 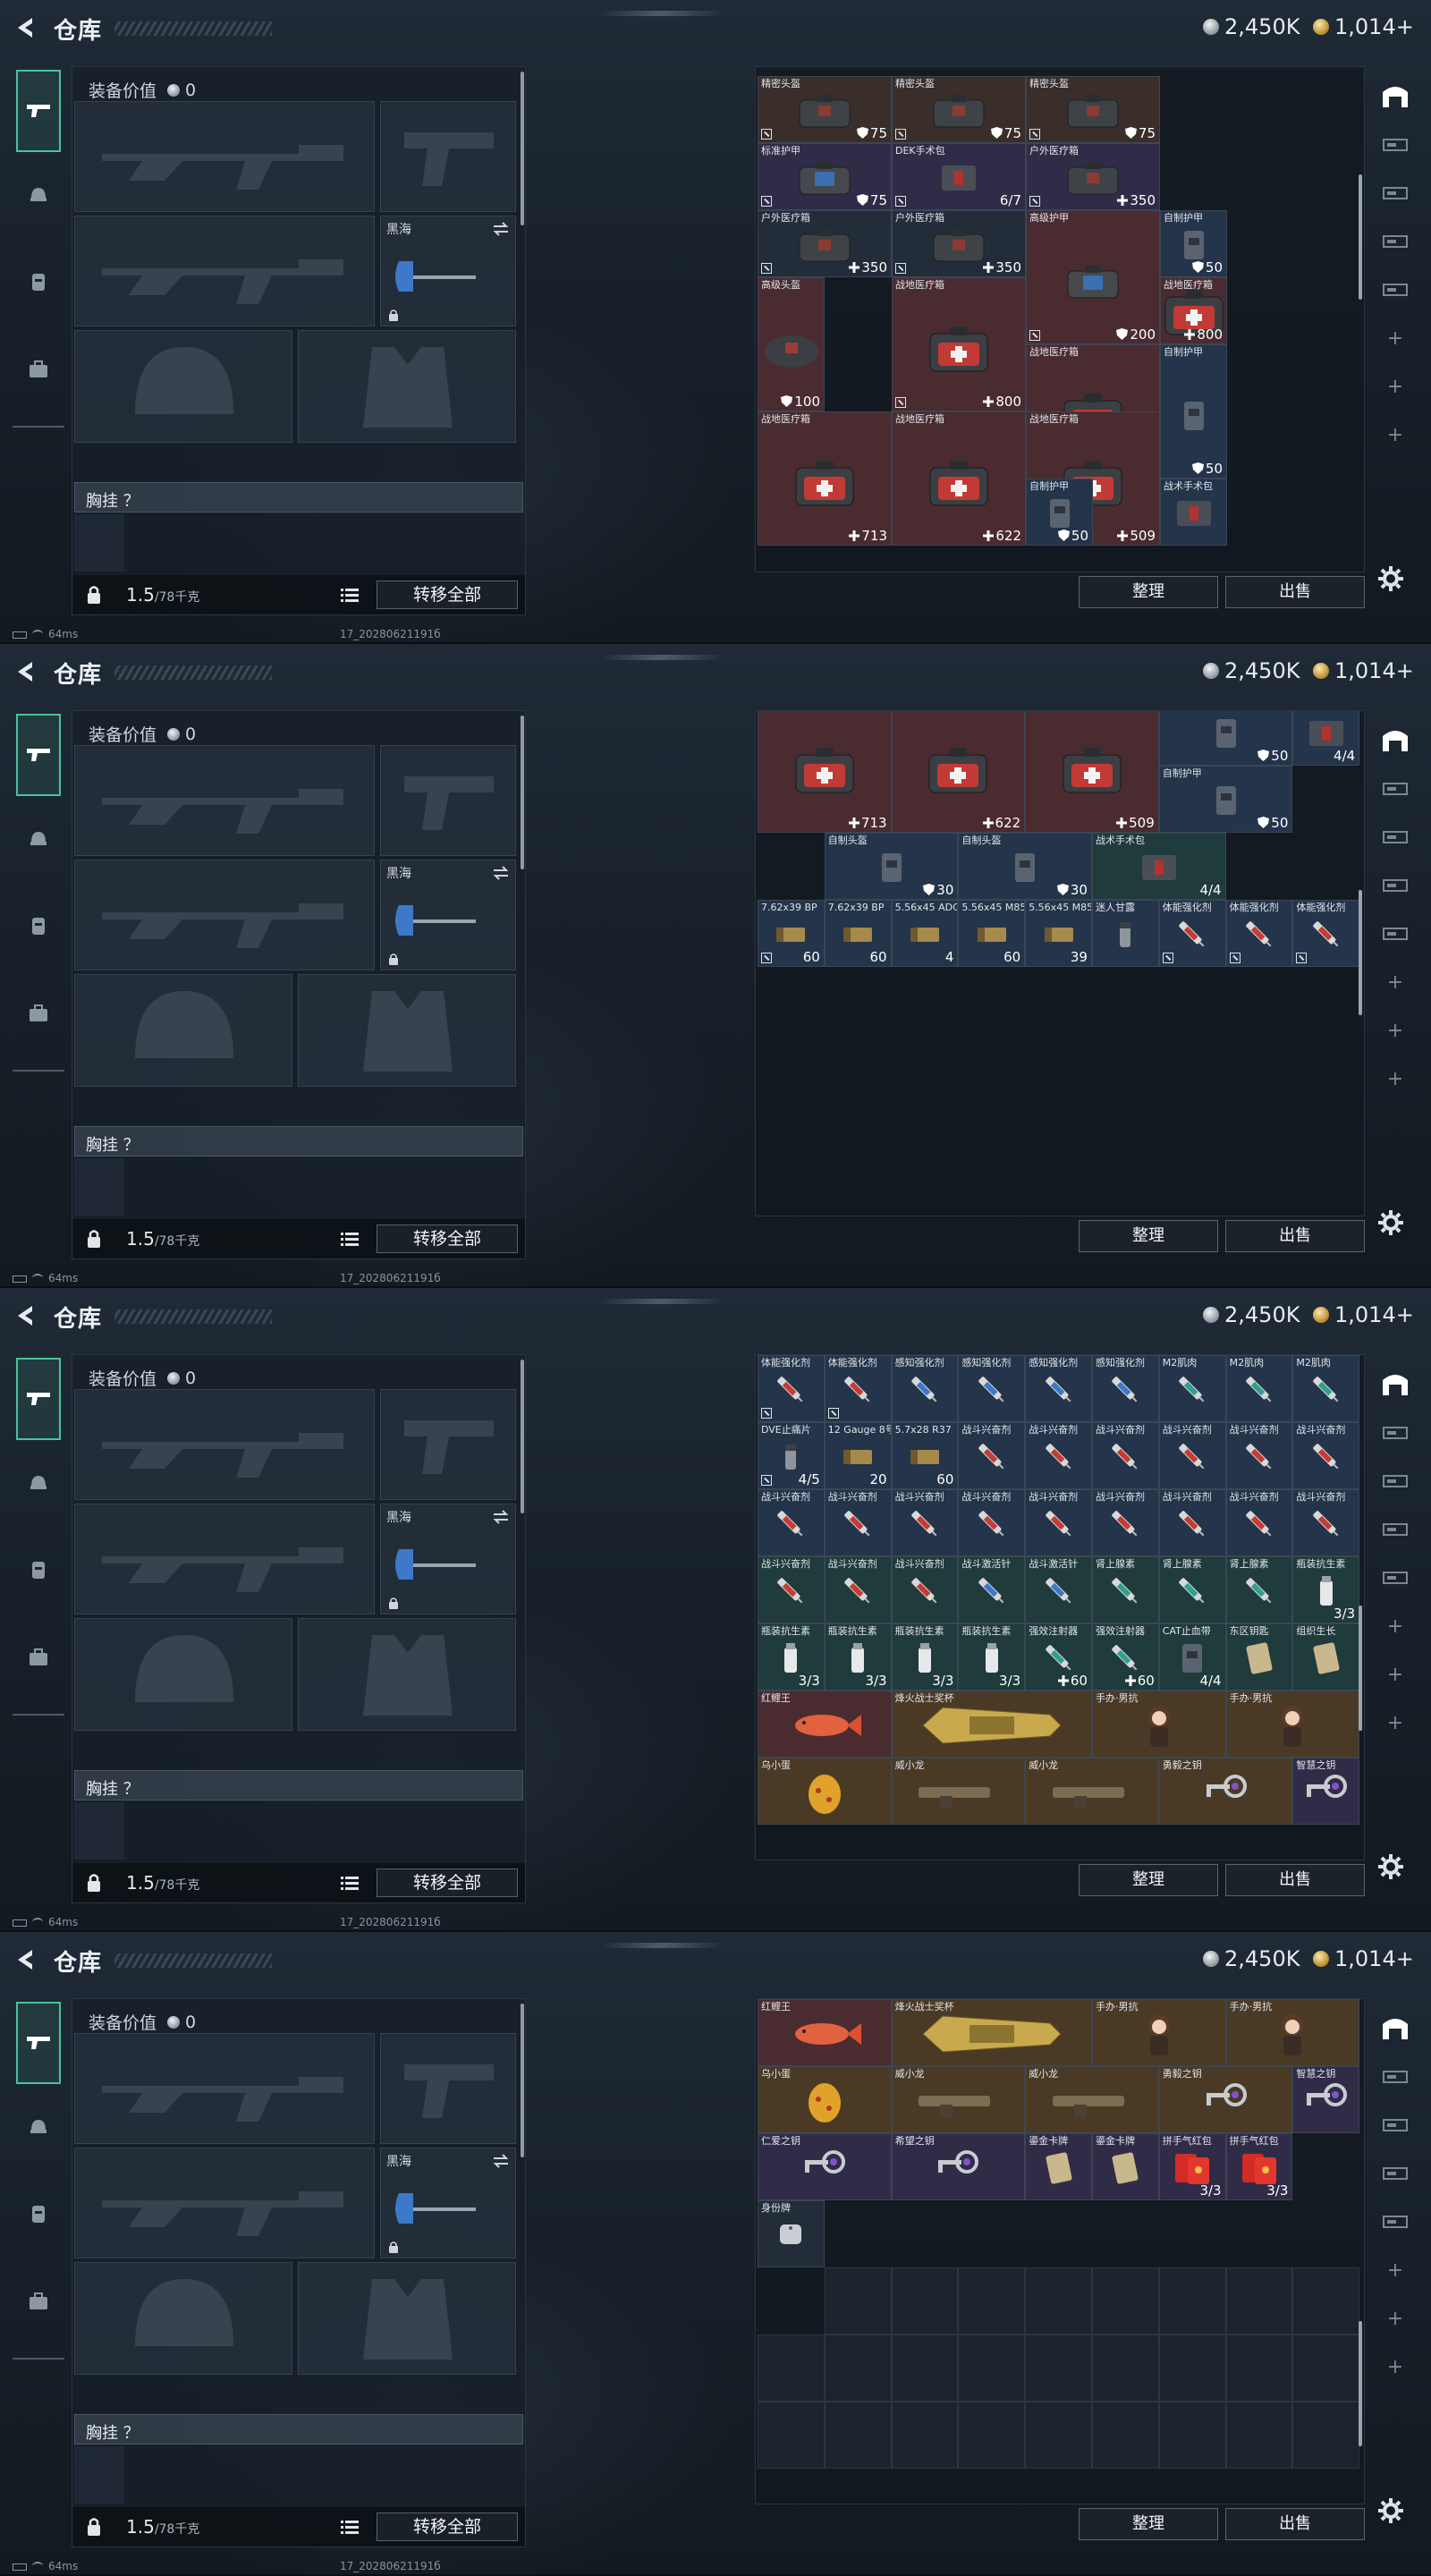 I want to click on stash-item-cell: 智慧之钥, so click(x=1326, y=1791).